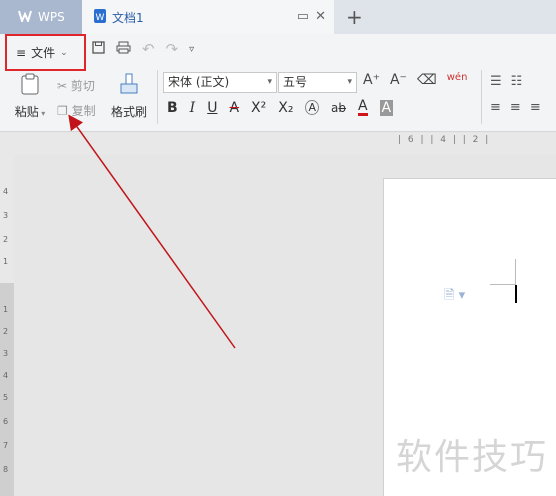  What do you see at coordinates (234, 108) in the screenshot?
I see `strikethrough-button: A` at bounding box center [234, 108].